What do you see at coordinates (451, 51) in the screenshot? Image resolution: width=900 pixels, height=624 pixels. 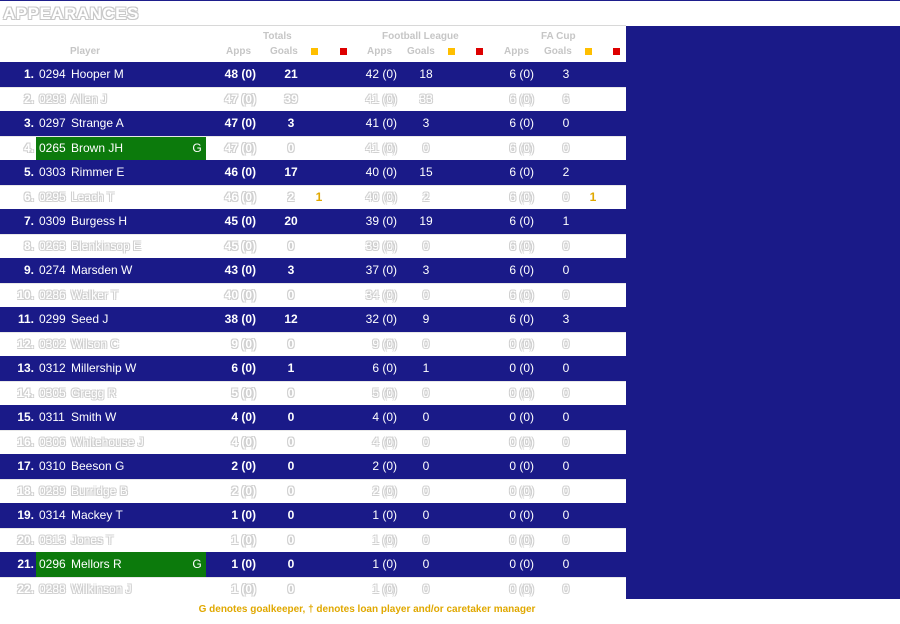 I see `yellow-card-icon` at bounding box center [451, 51].